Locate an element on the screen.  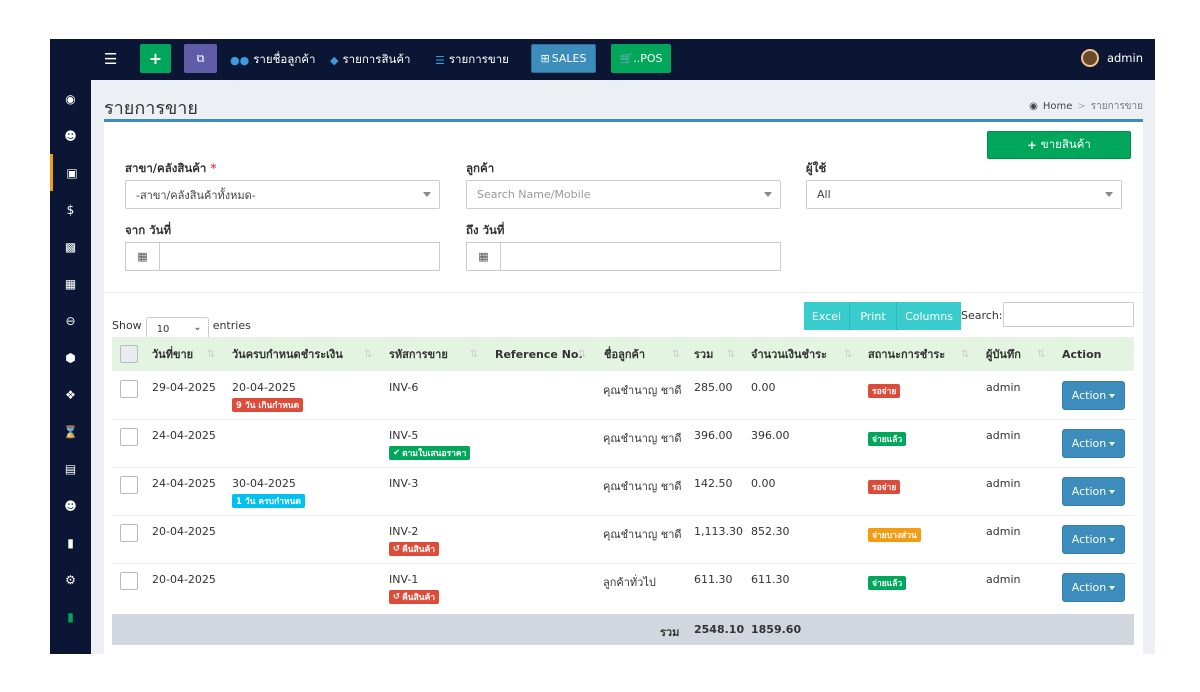
hourglass-icon: ⌛ is located at coordinates (70, 431).